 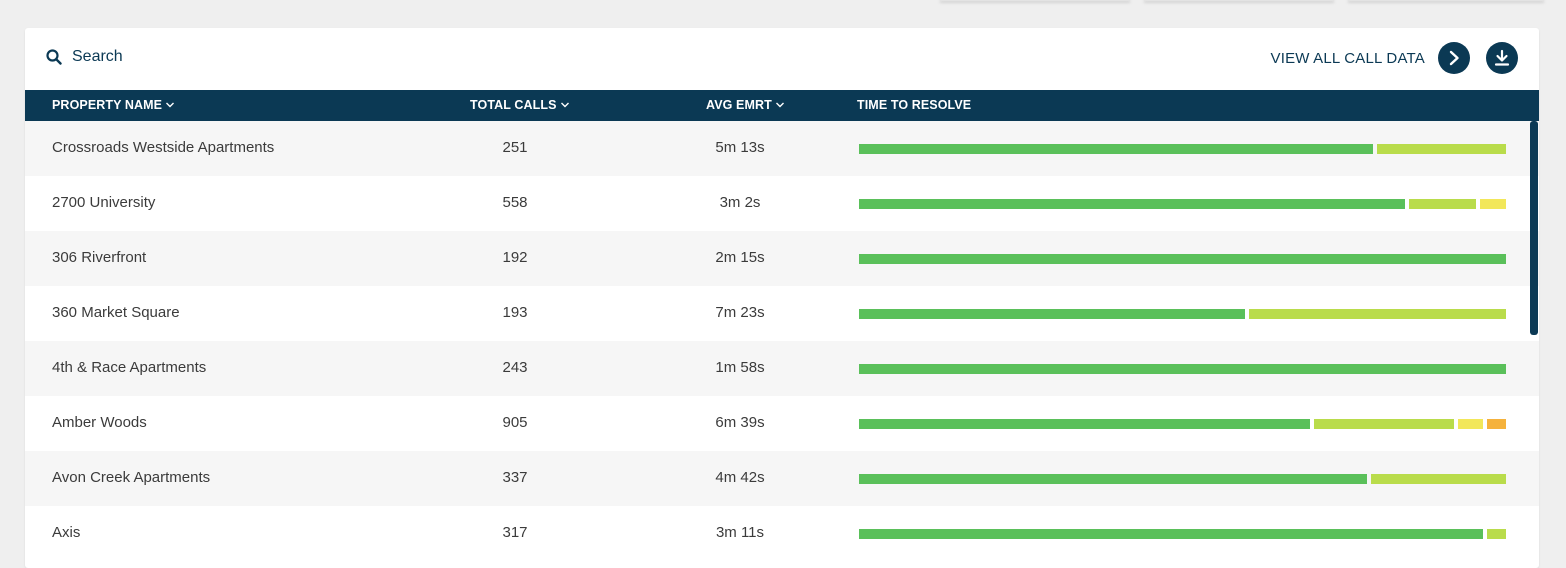 I want to click on view-all-call-data-link: VIEW ALL CALL DATA, so click(x=1370, y=58).